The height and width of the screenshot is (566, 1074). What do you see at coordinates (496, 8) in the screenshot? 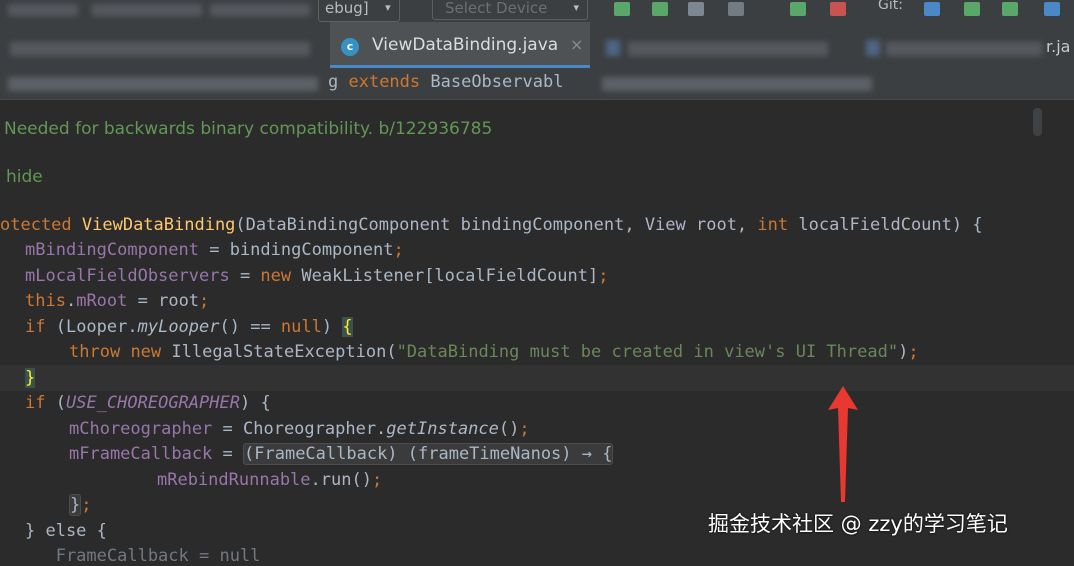
I see `device-selector-placeholder: Select Device` at bounding box center [496, 8].